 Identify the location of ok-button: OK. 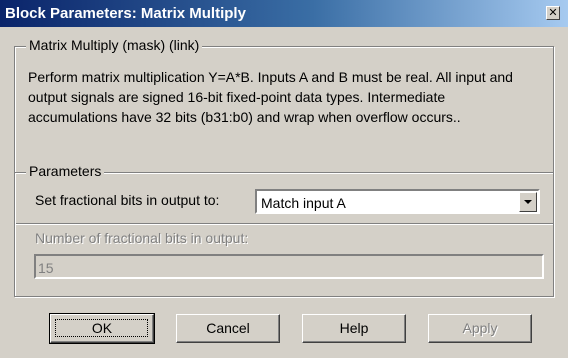
(102, 328).